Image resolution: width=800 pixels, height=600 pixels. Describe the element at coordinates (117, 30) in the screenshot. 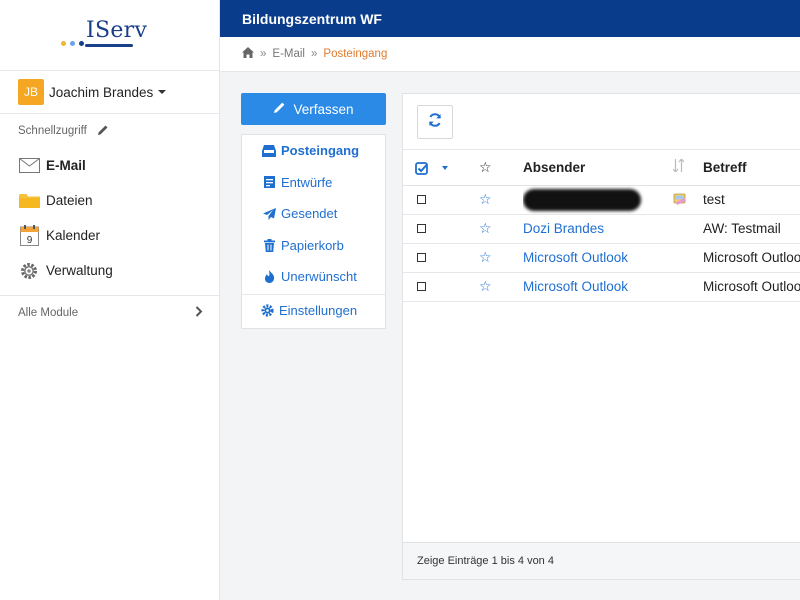

I see `logo-text: IServ` at that location.